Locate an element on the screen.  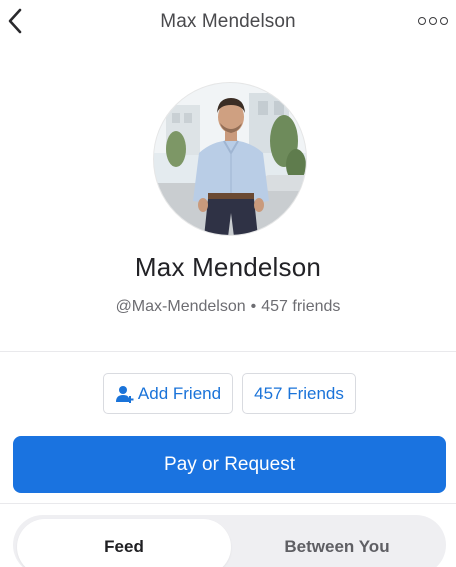
tab-between-you: Between You is located at coordinates (337, 543).